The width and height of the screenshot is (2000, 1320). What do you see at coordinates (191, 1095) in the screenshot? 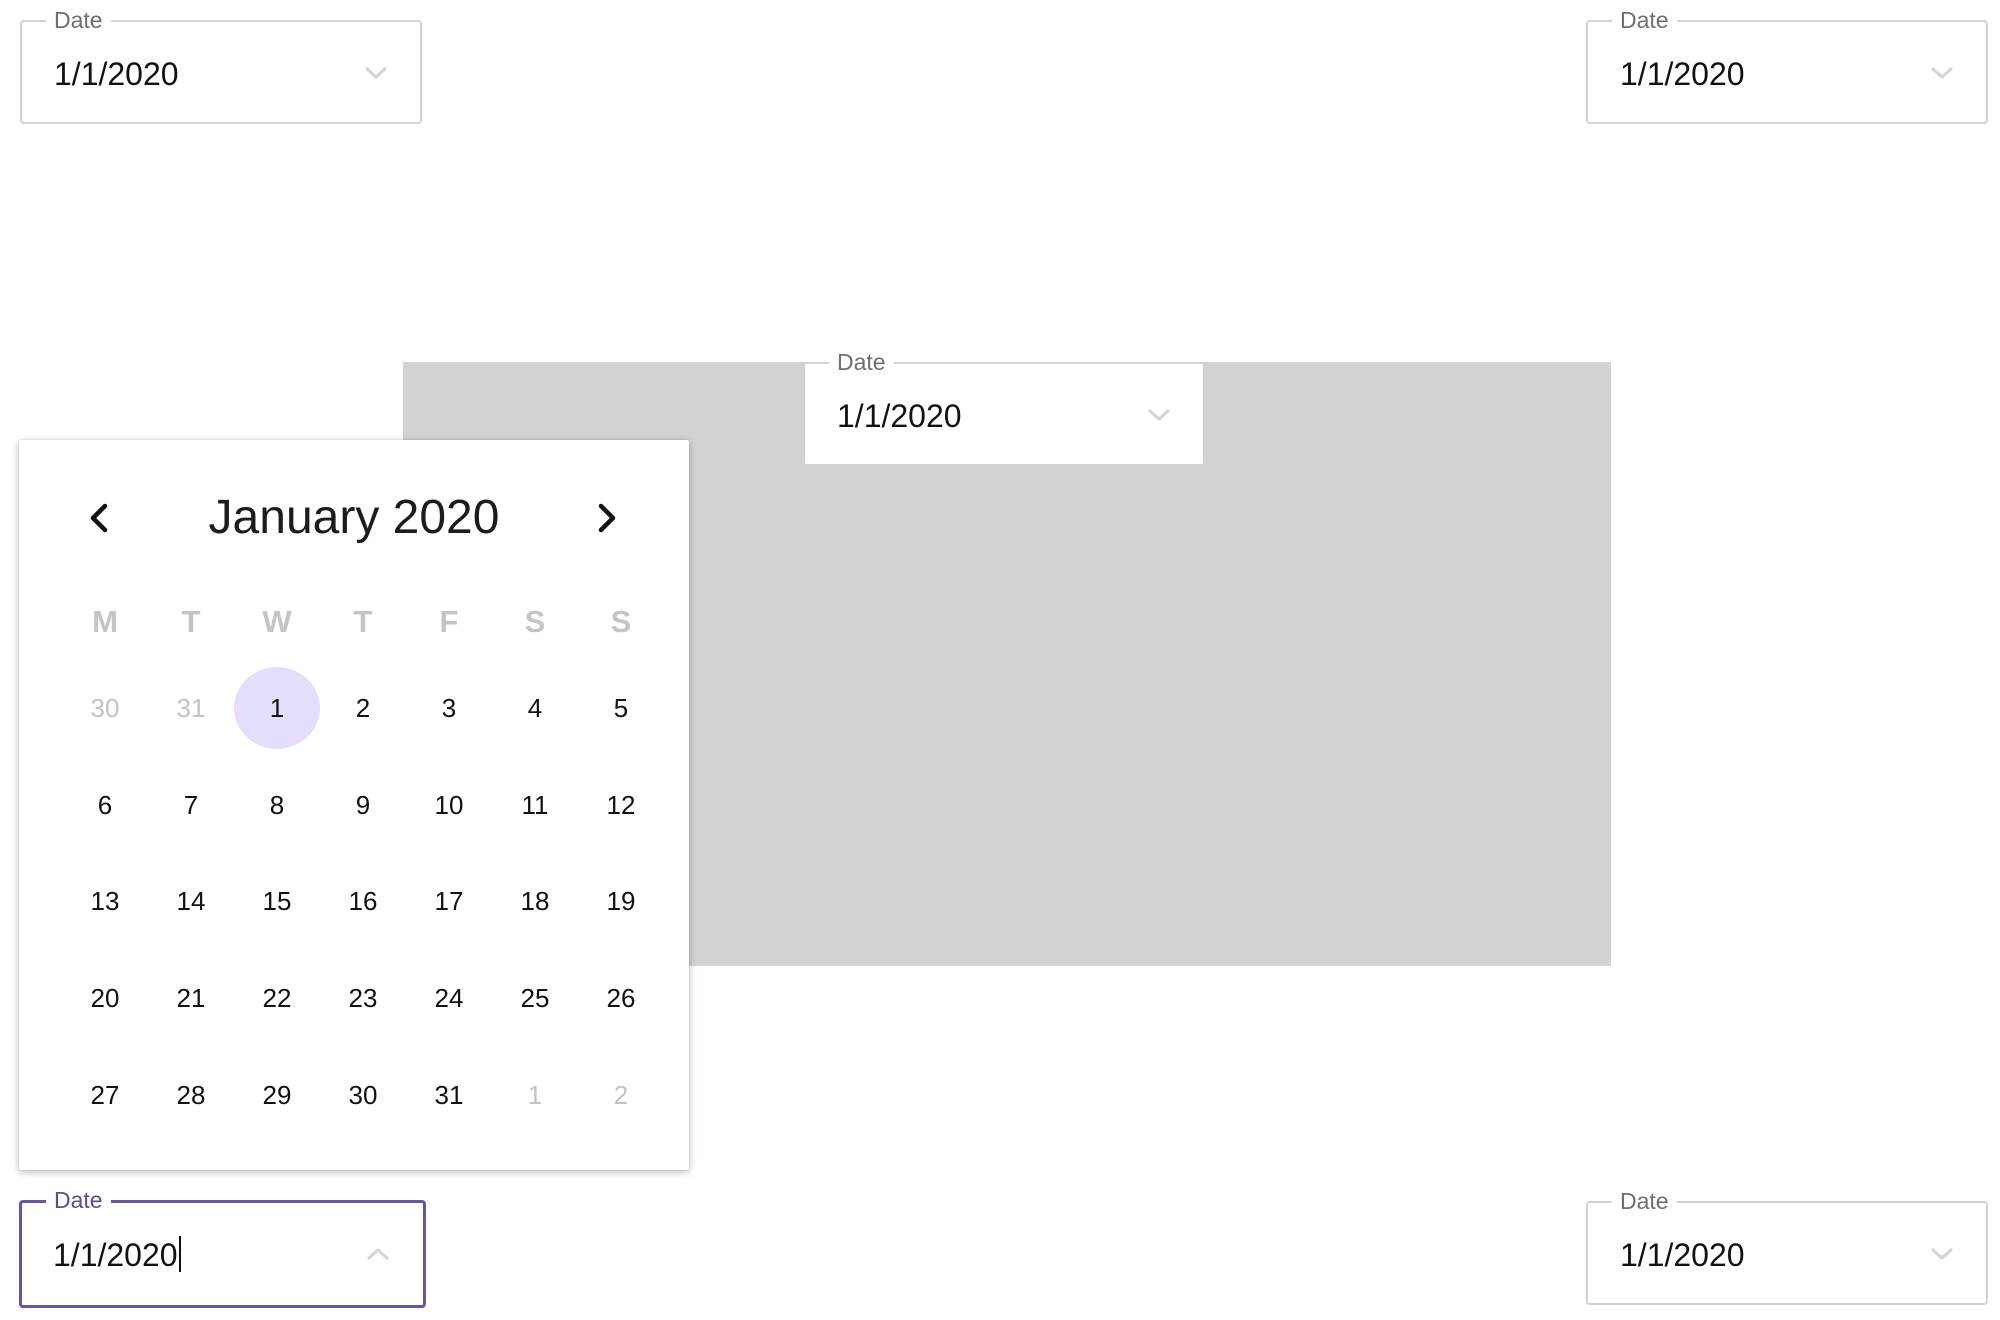
I see `calendar-day: 28` at bounding box center [191, 1095].